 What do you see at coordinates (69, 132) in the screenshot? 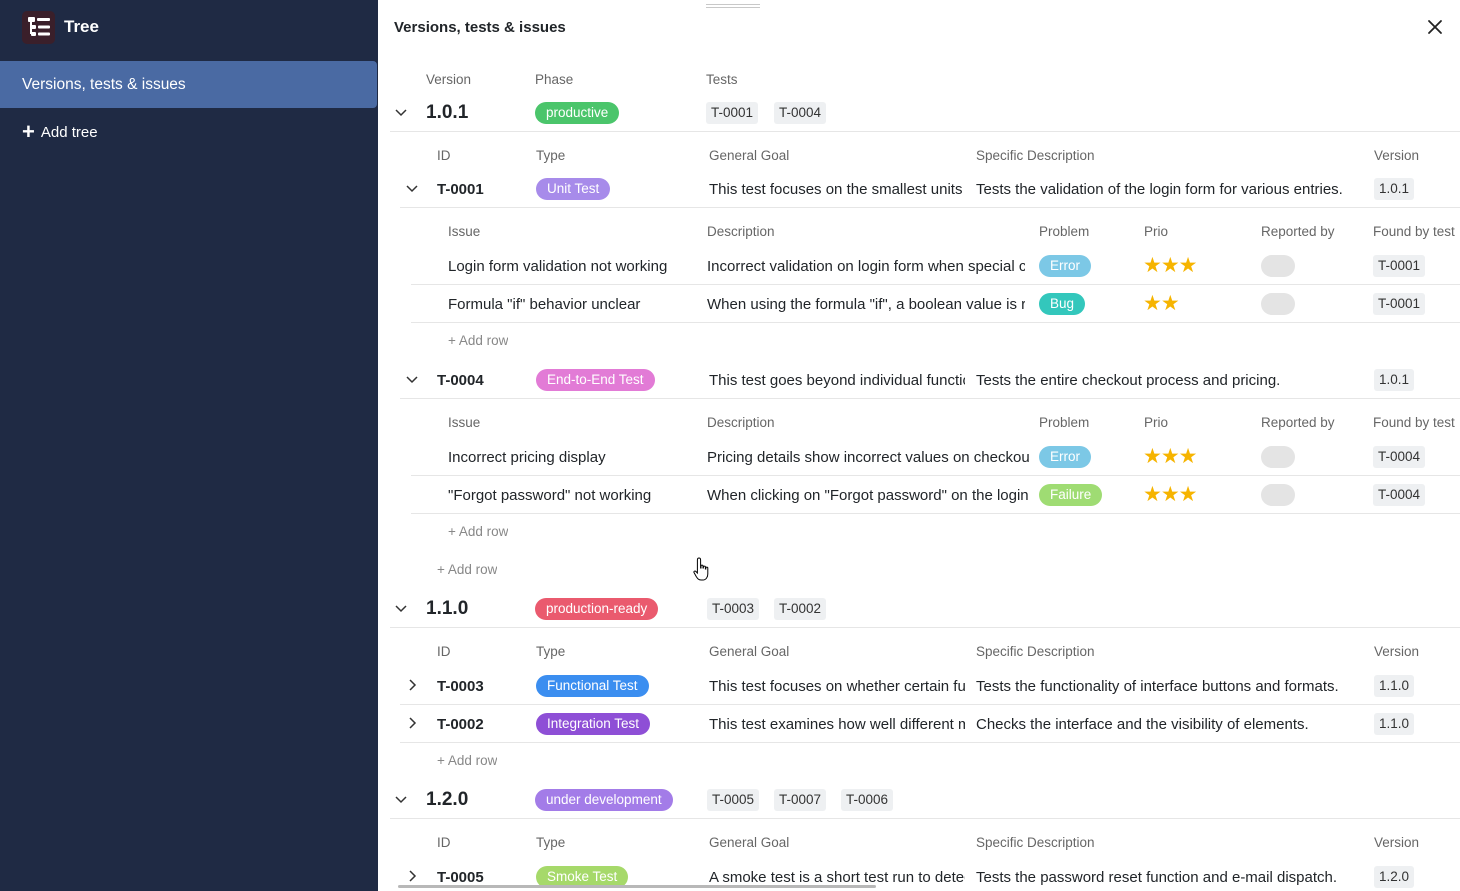
I see `add-tree-label: Add tree` at bounding box center [69, 132].